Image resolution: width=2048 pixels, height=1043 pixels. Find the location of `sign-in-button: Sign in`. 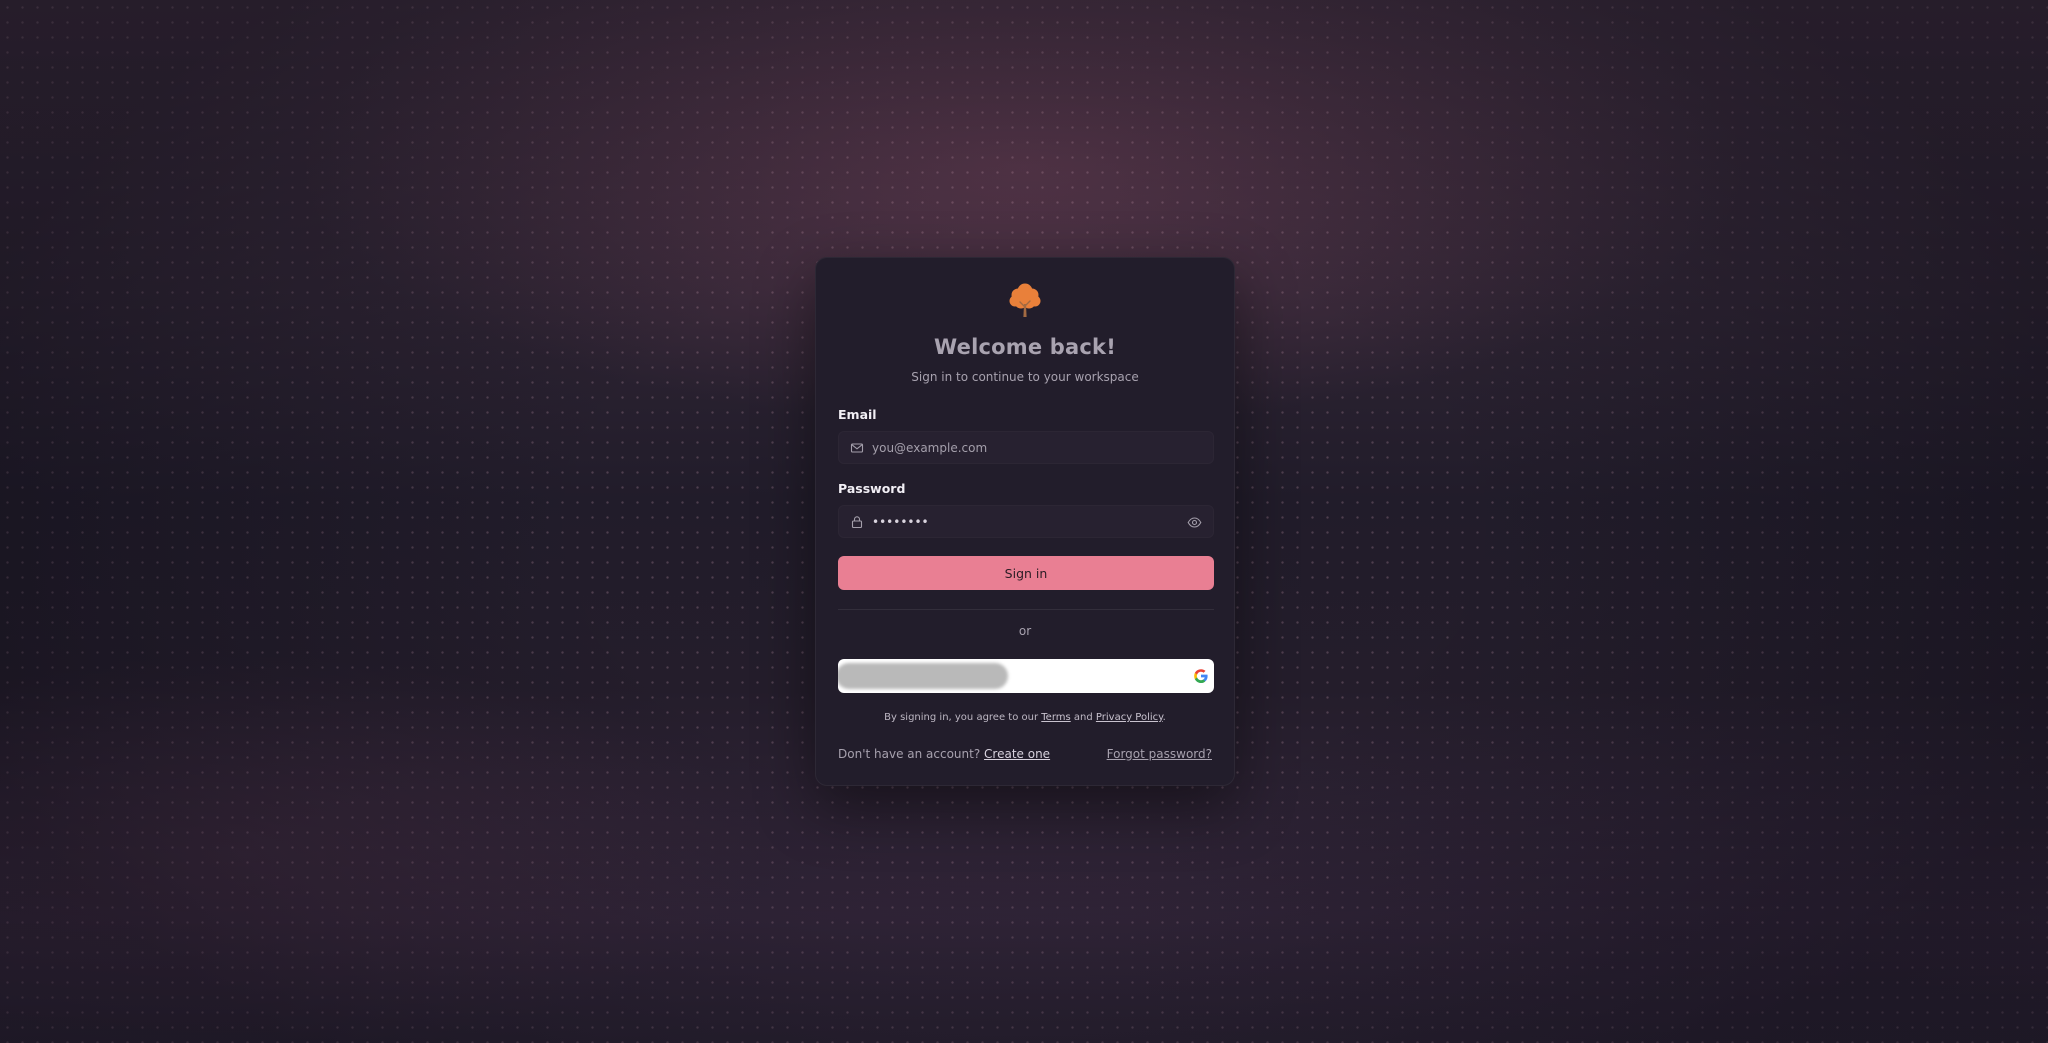

sign-in-button: Sign in is located at coordinates (1026, 573).